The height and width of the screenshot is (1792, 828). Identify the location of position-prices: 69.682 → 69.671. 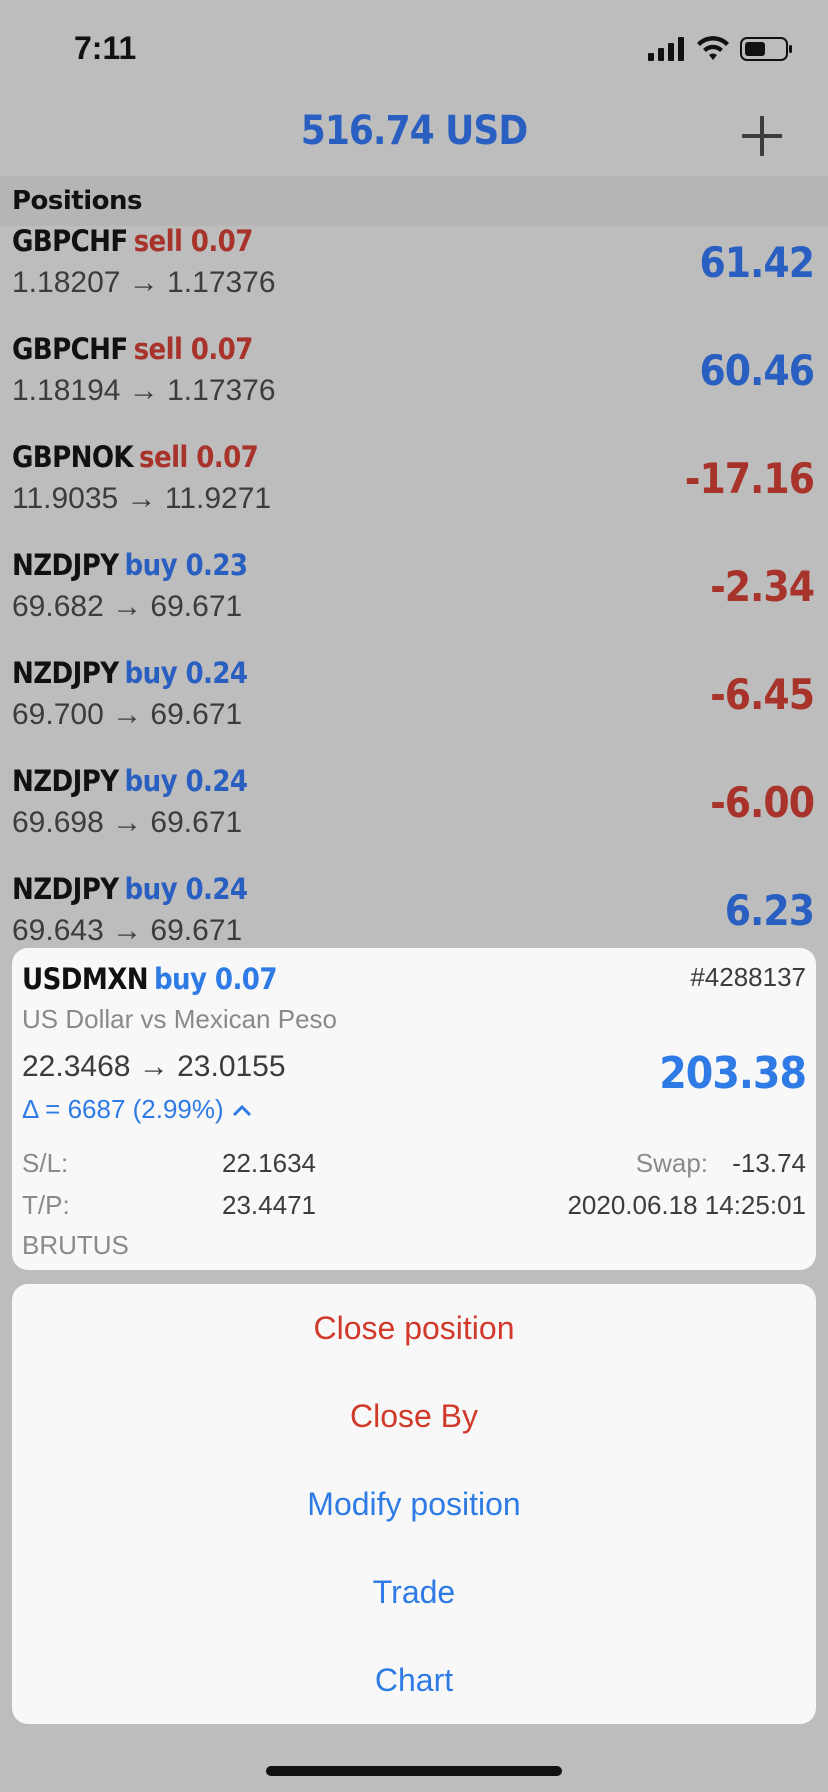
(127, 606).